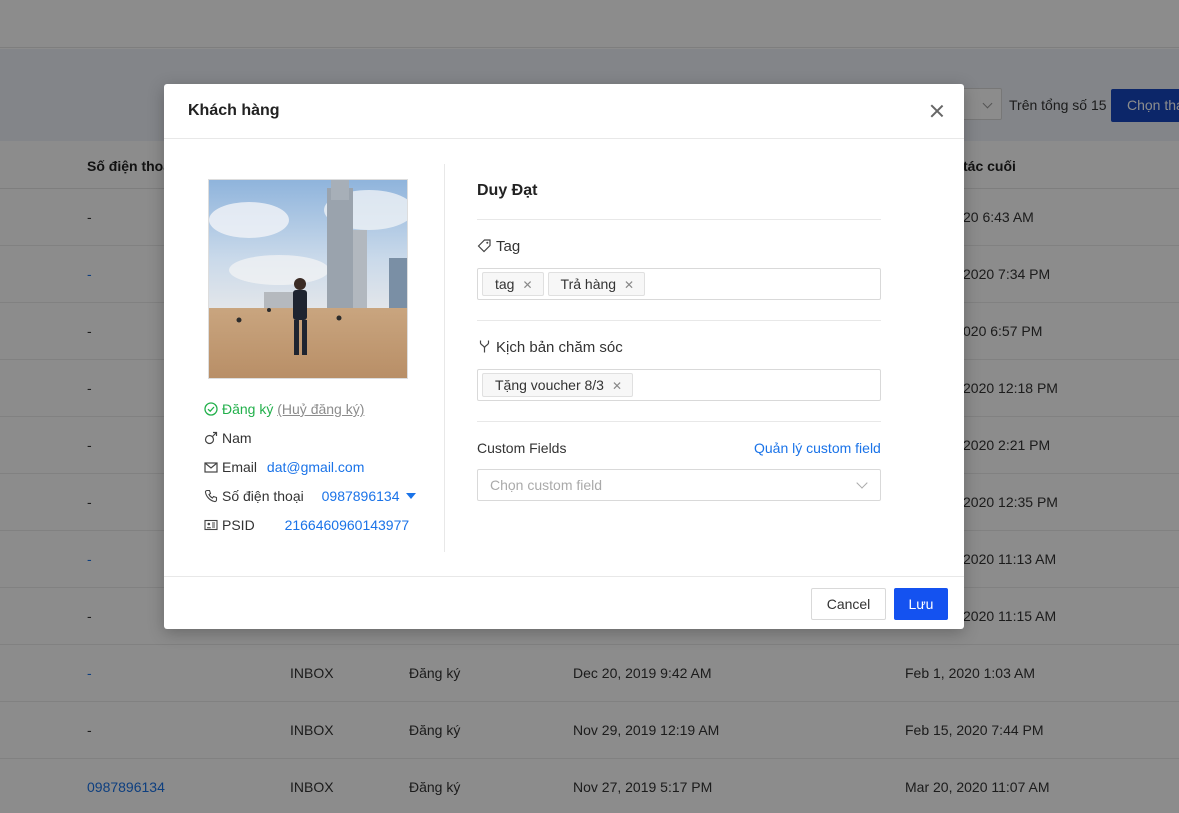  What do you see at coordinates (320, 409) in the screenshot?
I see `unsubscribe-link: (Huỷ đăng ký)` at bounding box center [320, 409].